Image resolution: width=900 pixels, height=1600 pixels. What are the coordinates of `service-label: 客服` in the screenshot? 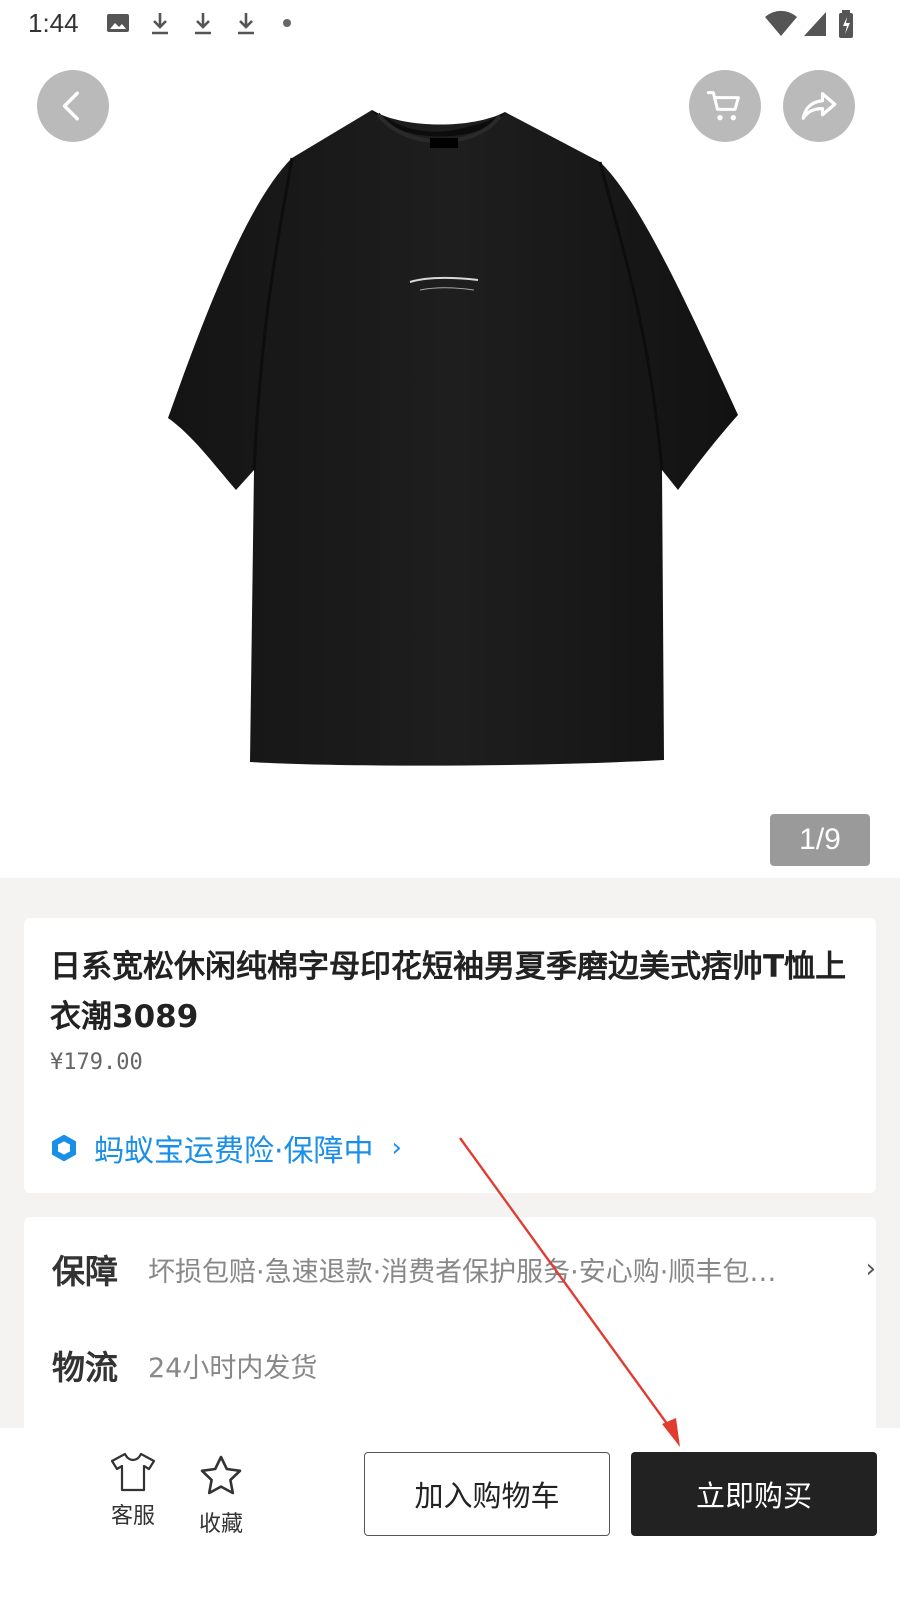 It's located at (132, 1516).